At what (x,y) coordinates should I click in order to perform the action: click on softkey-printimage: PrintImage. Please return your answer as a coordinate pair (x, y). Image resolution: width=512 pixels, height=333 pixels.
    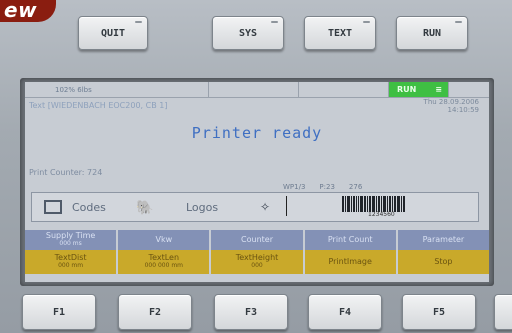
    Looking at the image, I should click on (351, 262).